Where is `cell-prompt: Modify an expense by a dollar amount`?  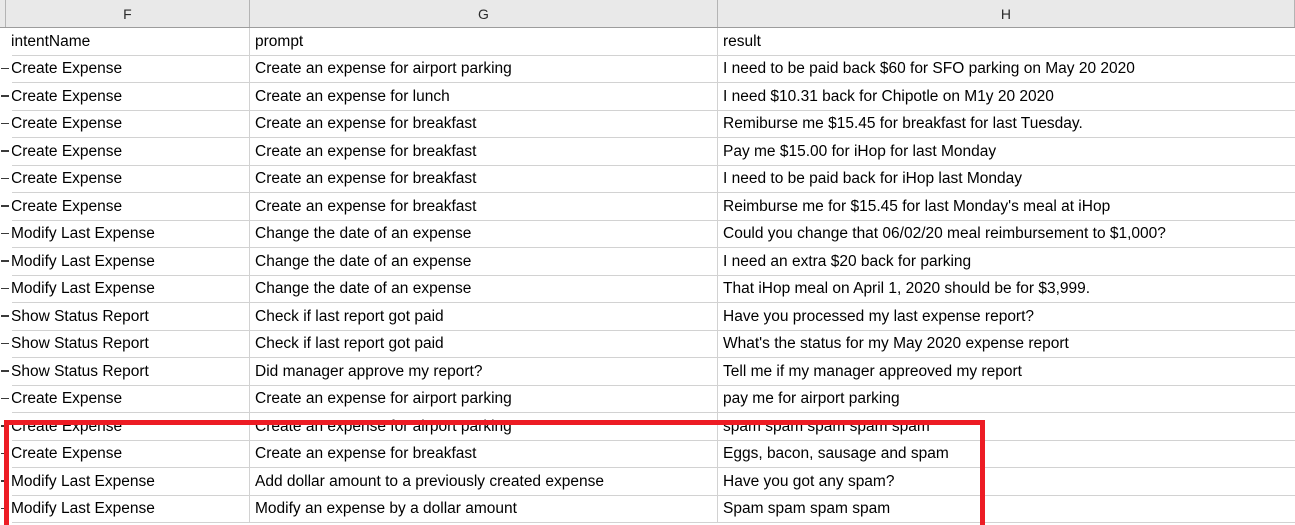
cell-prompt: Modify an expense by a dollar amount is located at coordinates (484, 509).